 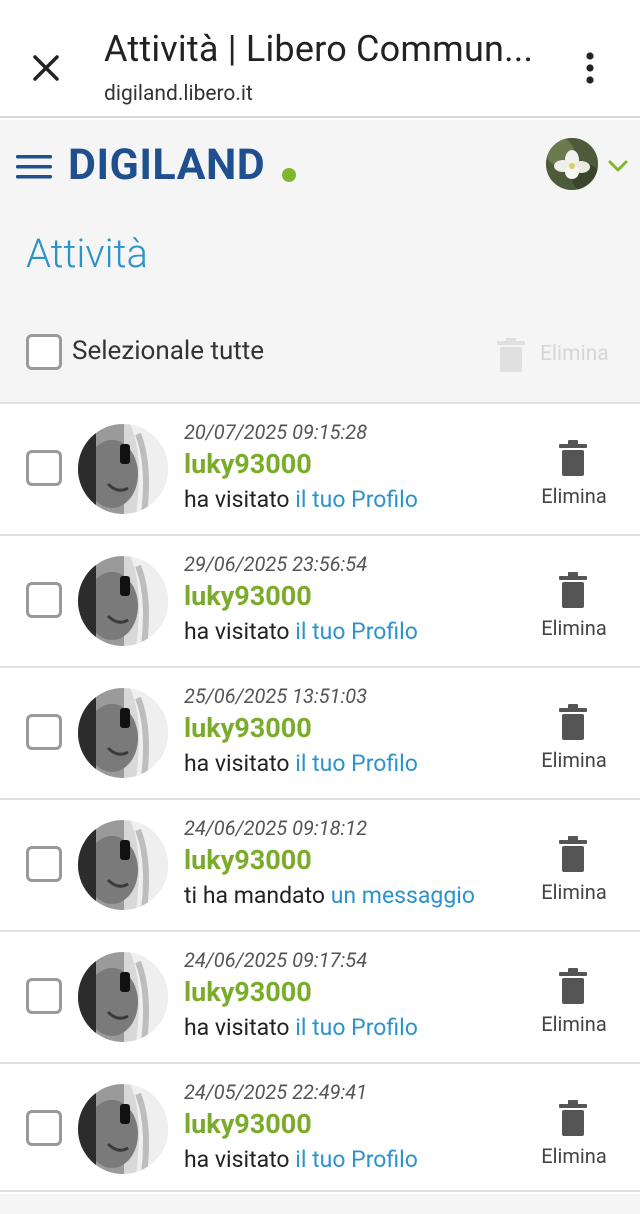 What do you see at coordinates (289, 175) in the screenshot?
I see `logo-dot` at bounding box center [289, 175].